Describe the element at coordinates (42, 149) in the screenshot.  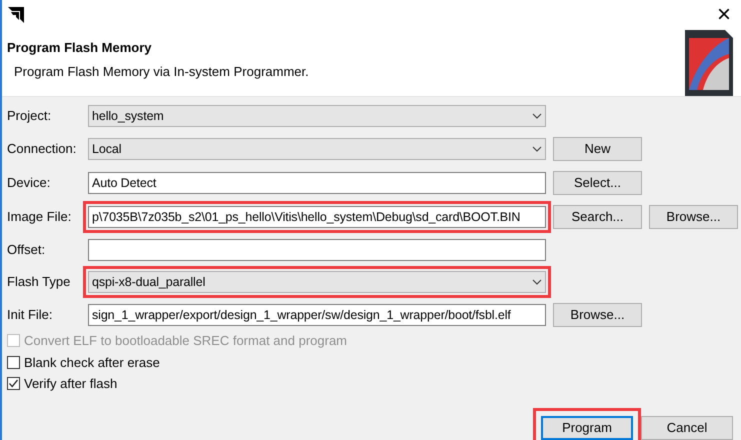
I see `field-label: Connection:` at that location.